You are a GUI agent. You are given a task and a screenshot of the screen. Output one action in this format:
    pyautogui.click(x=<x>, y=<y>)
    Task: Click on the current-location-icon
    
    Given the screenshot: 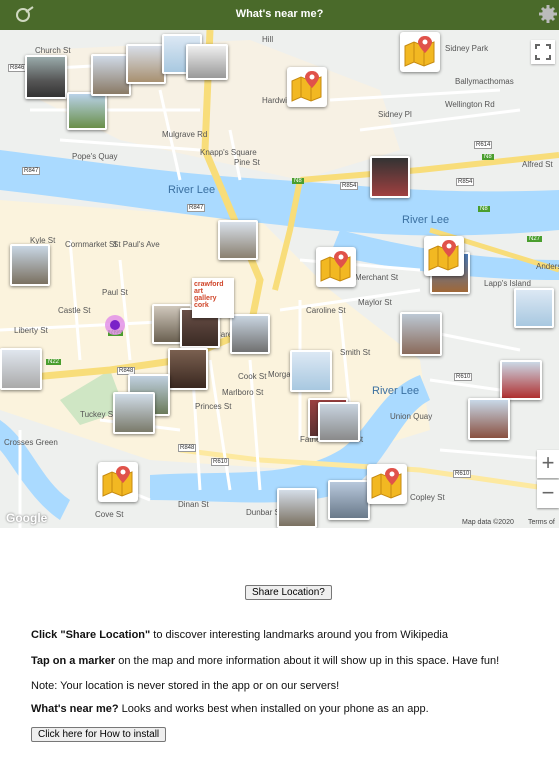 What is the action you would take?
    pyautogui.click(x=115, y=325)
    